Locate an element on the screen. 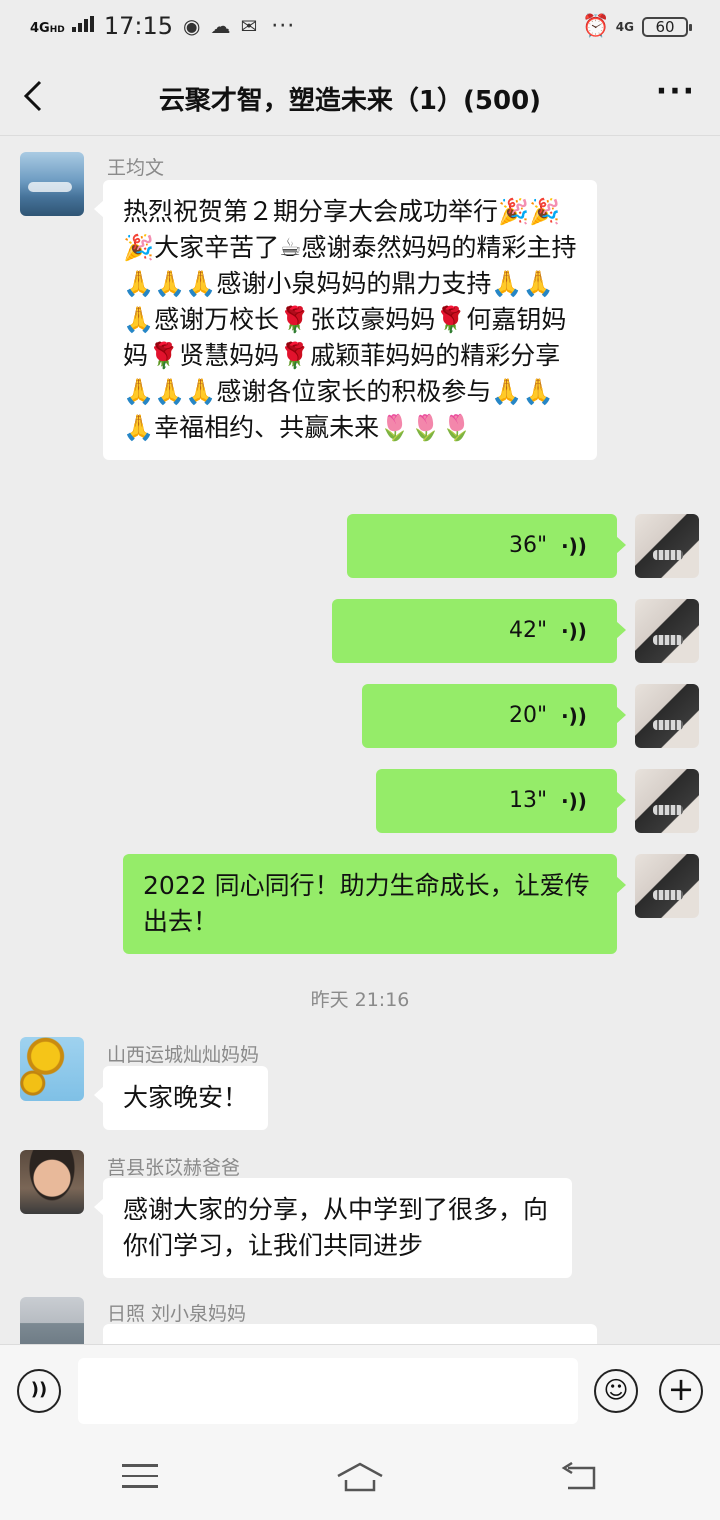 This screenshot has width=720, height=1520. message-bubble: 感谢大家的分享，从中学到了很多，向你们学习，让我们共同进步 is located at coordinates (333, 1228).